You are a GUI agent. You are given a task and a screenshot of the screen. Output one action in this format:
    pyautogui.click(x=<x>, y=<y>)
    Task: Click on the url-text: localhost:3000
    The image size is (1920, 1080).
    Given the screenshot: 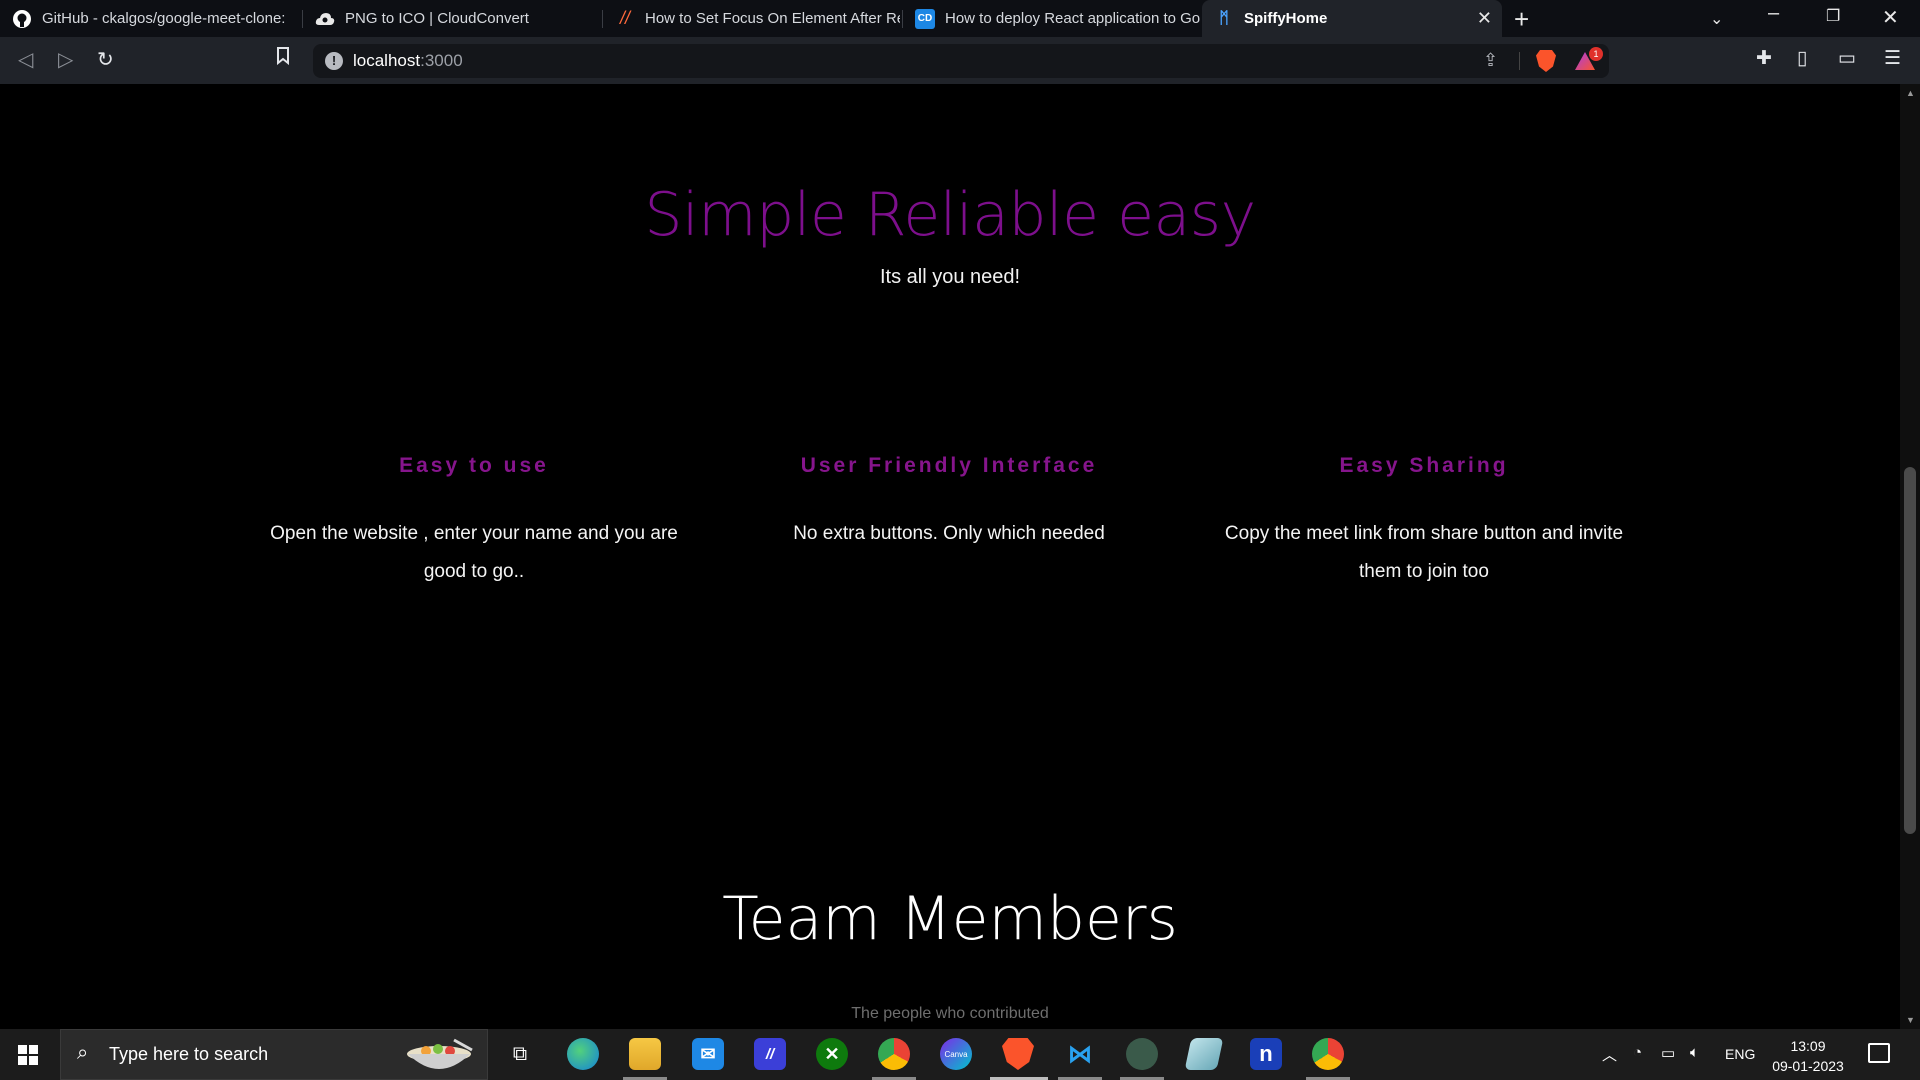 What is the action you would take?
    pyautogui.click(x=408, y=61)
    